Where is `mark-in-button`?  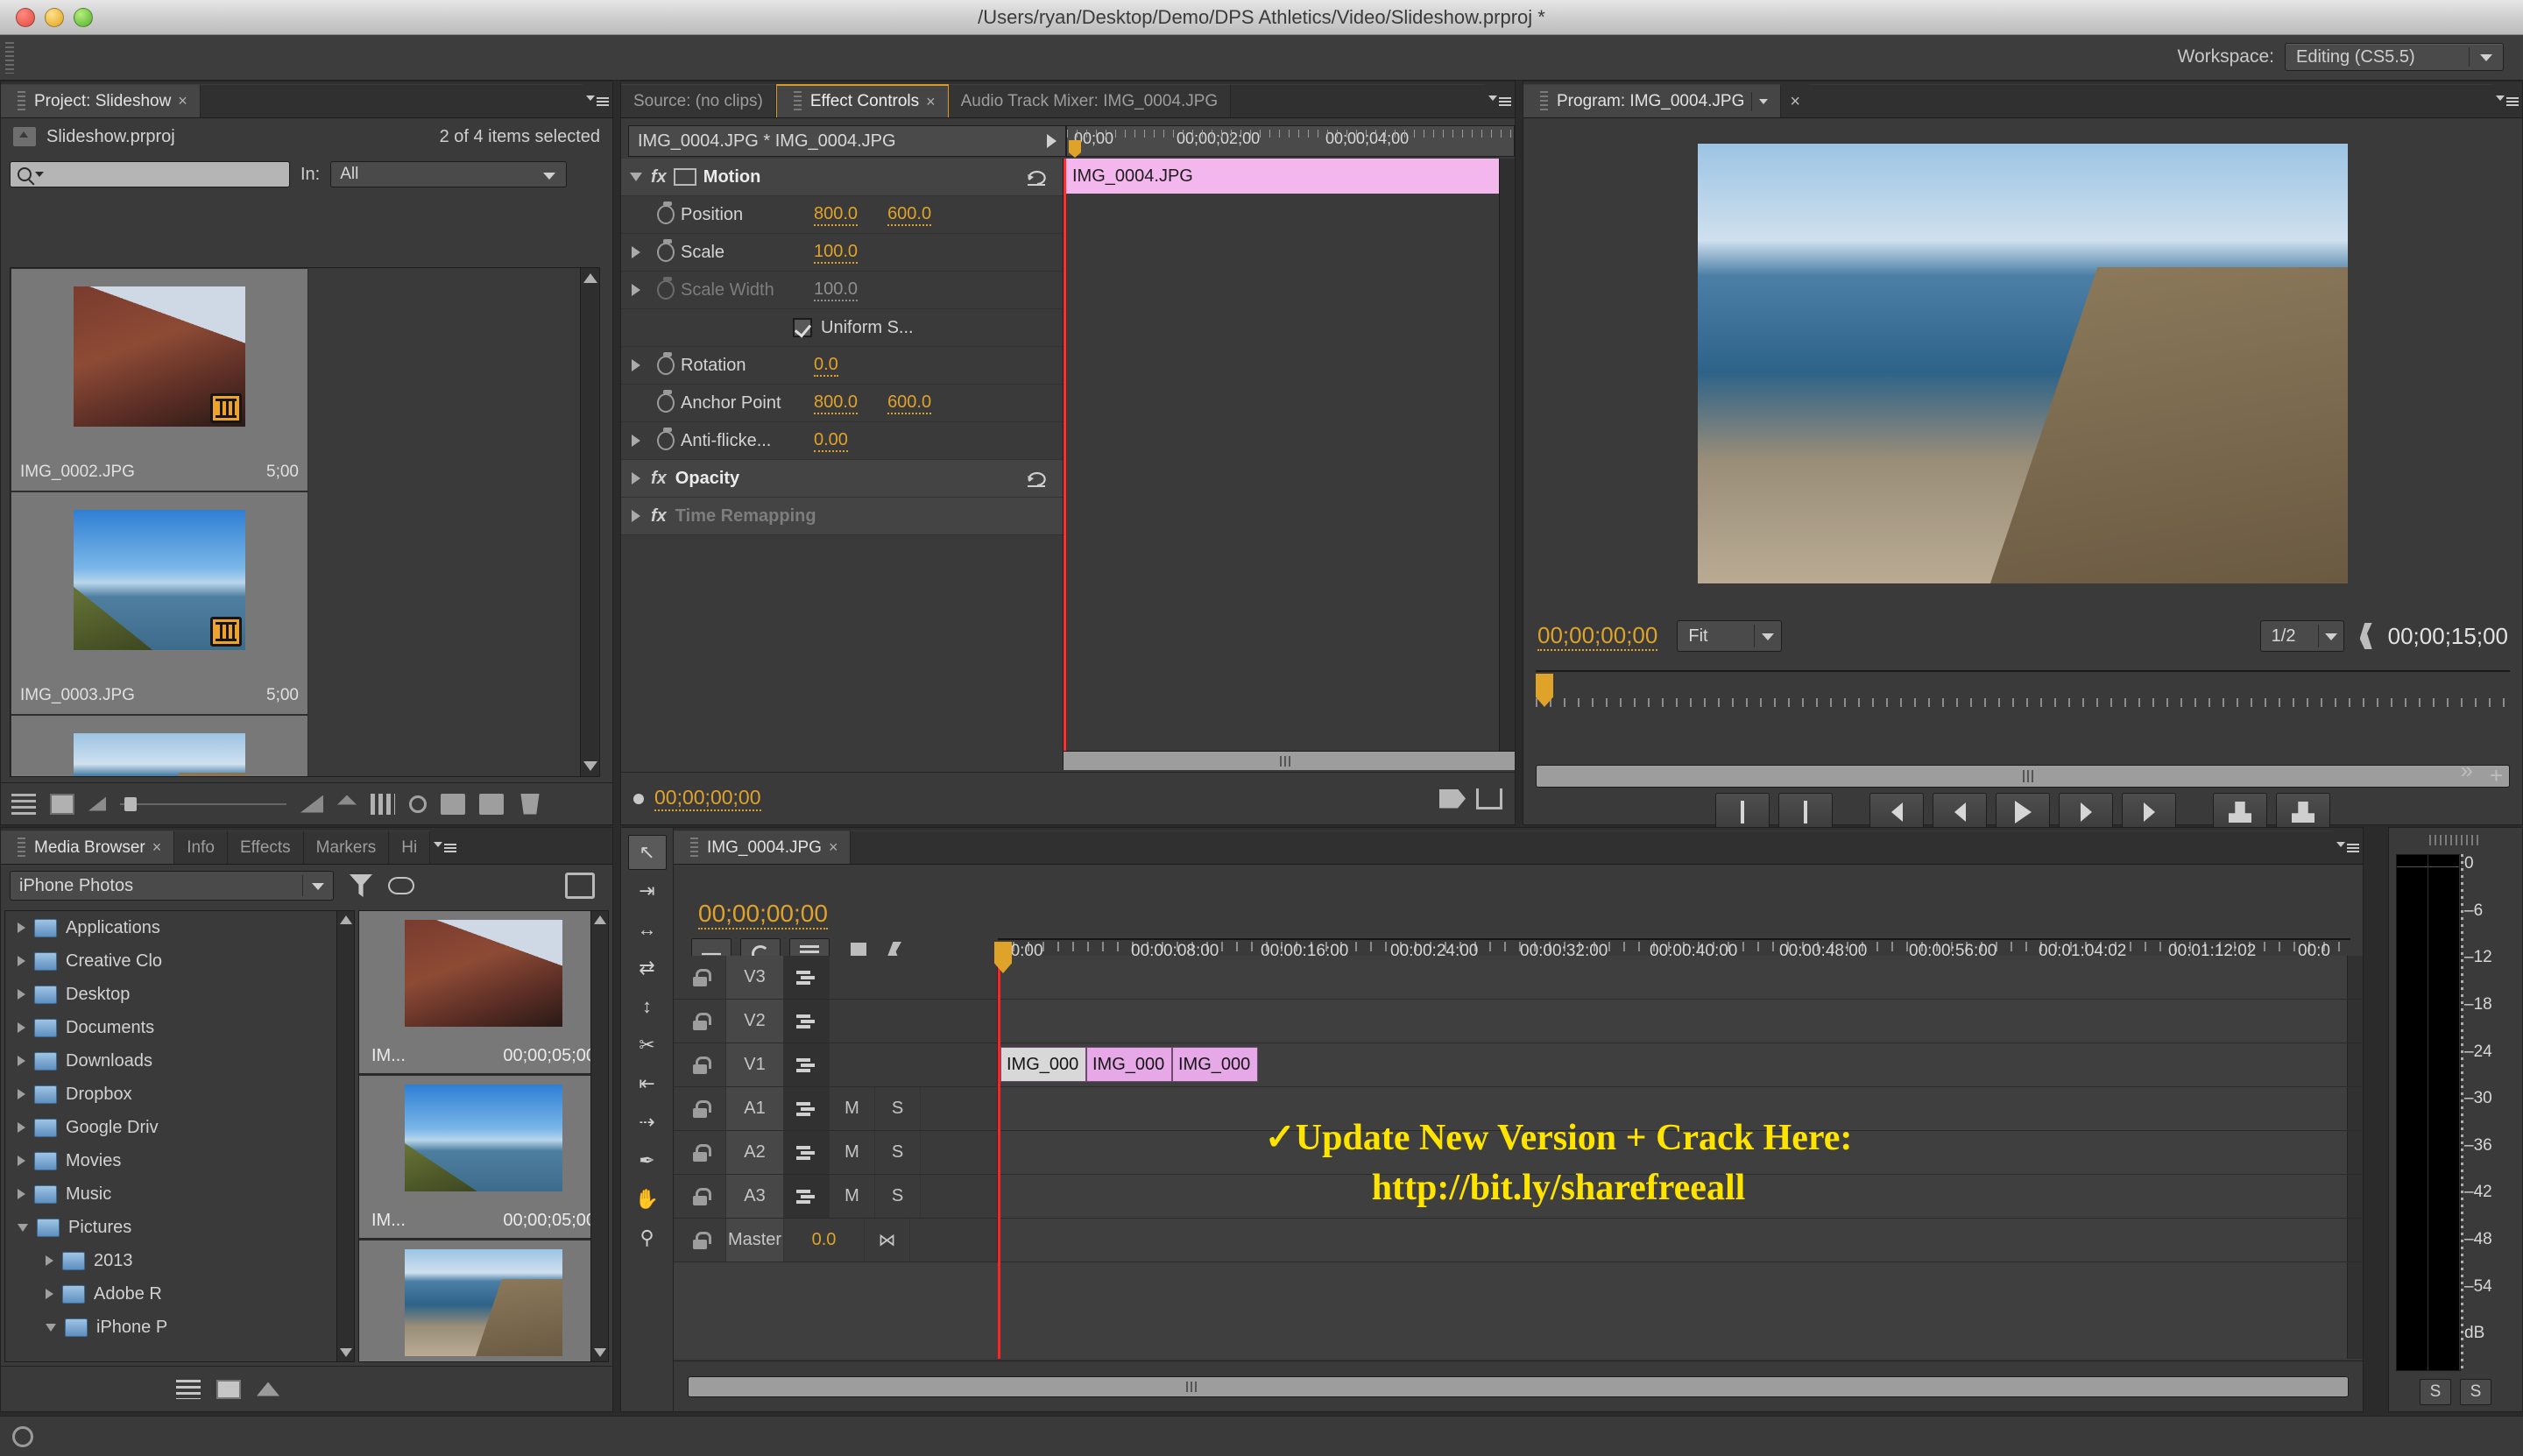 mark-in-button is located at coordinates (1742, 812).